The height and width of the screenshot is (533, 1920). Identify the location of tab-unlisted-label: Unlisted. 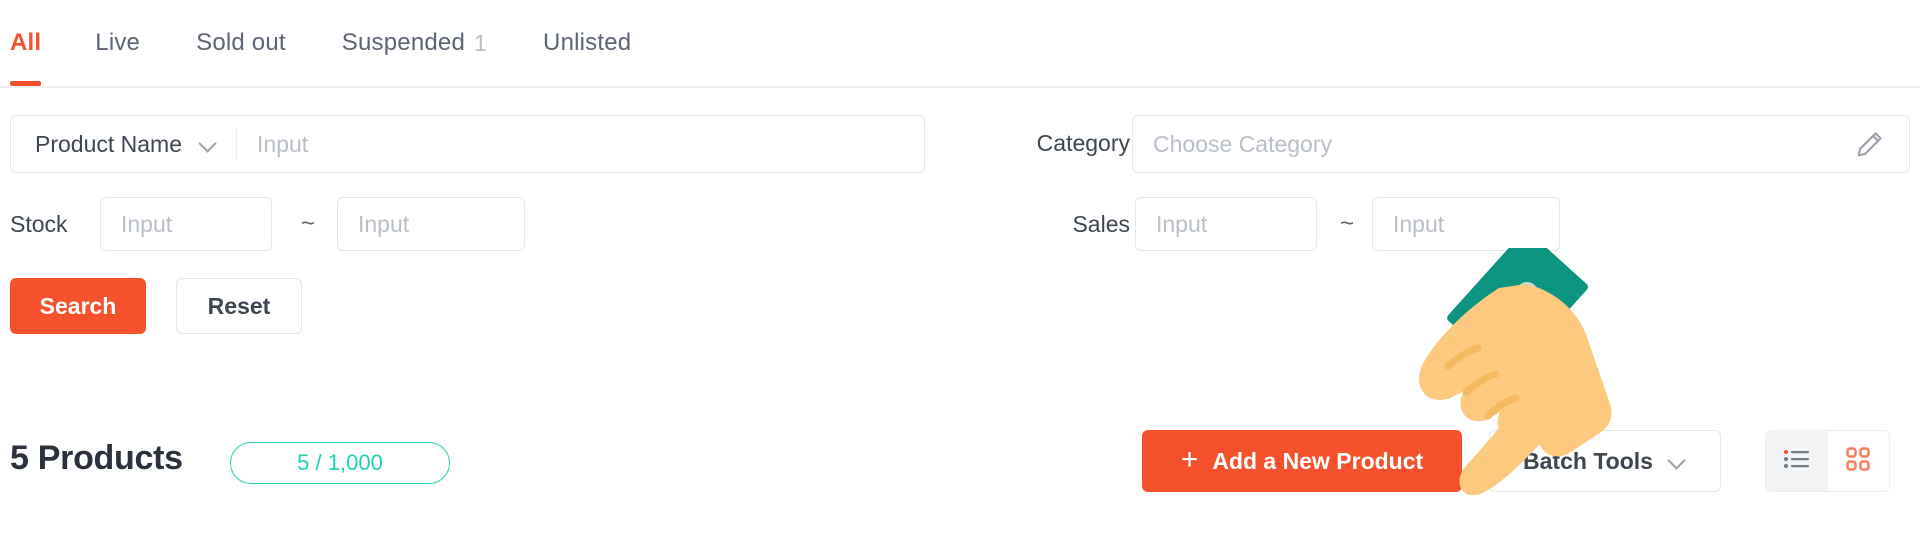
(587, 42).